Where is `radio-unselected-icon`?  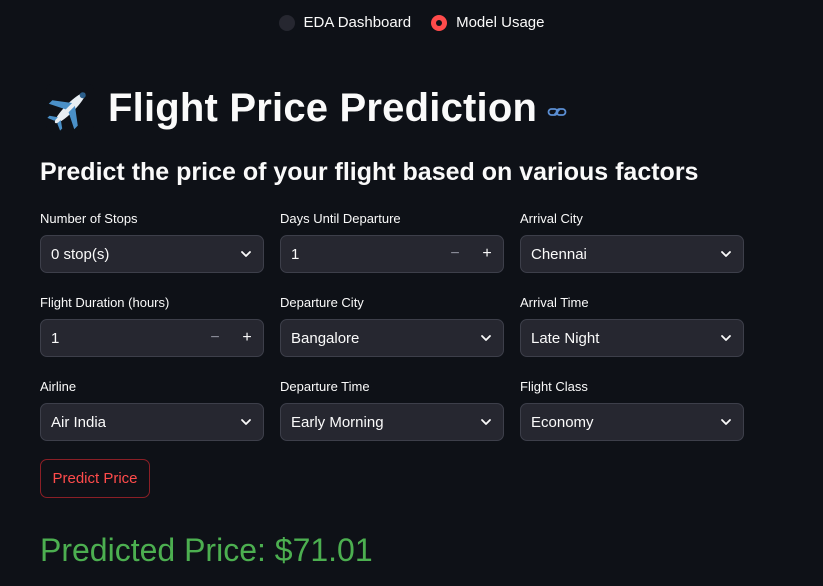
radio-unselected-icon is located at coordinates (286, 22).